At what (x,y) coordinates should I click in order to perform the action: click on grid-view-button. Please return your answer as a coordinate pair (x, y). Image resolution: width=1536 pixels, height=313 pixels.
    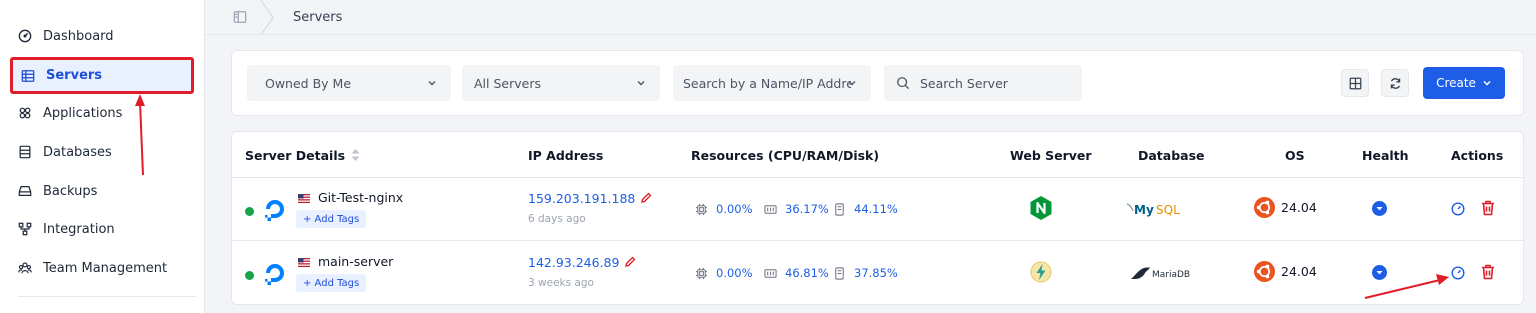
    Looking at the image, I should click on (1355, 83).